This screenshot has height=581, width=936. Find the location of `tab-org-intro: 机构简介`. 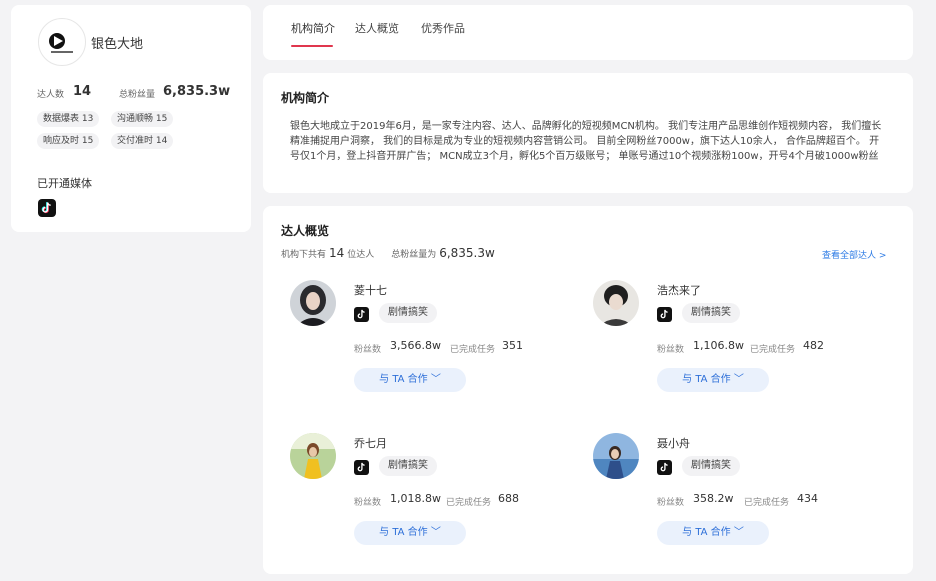

tab-org-intro: 机构简介 is located at coordinates (313, 28).